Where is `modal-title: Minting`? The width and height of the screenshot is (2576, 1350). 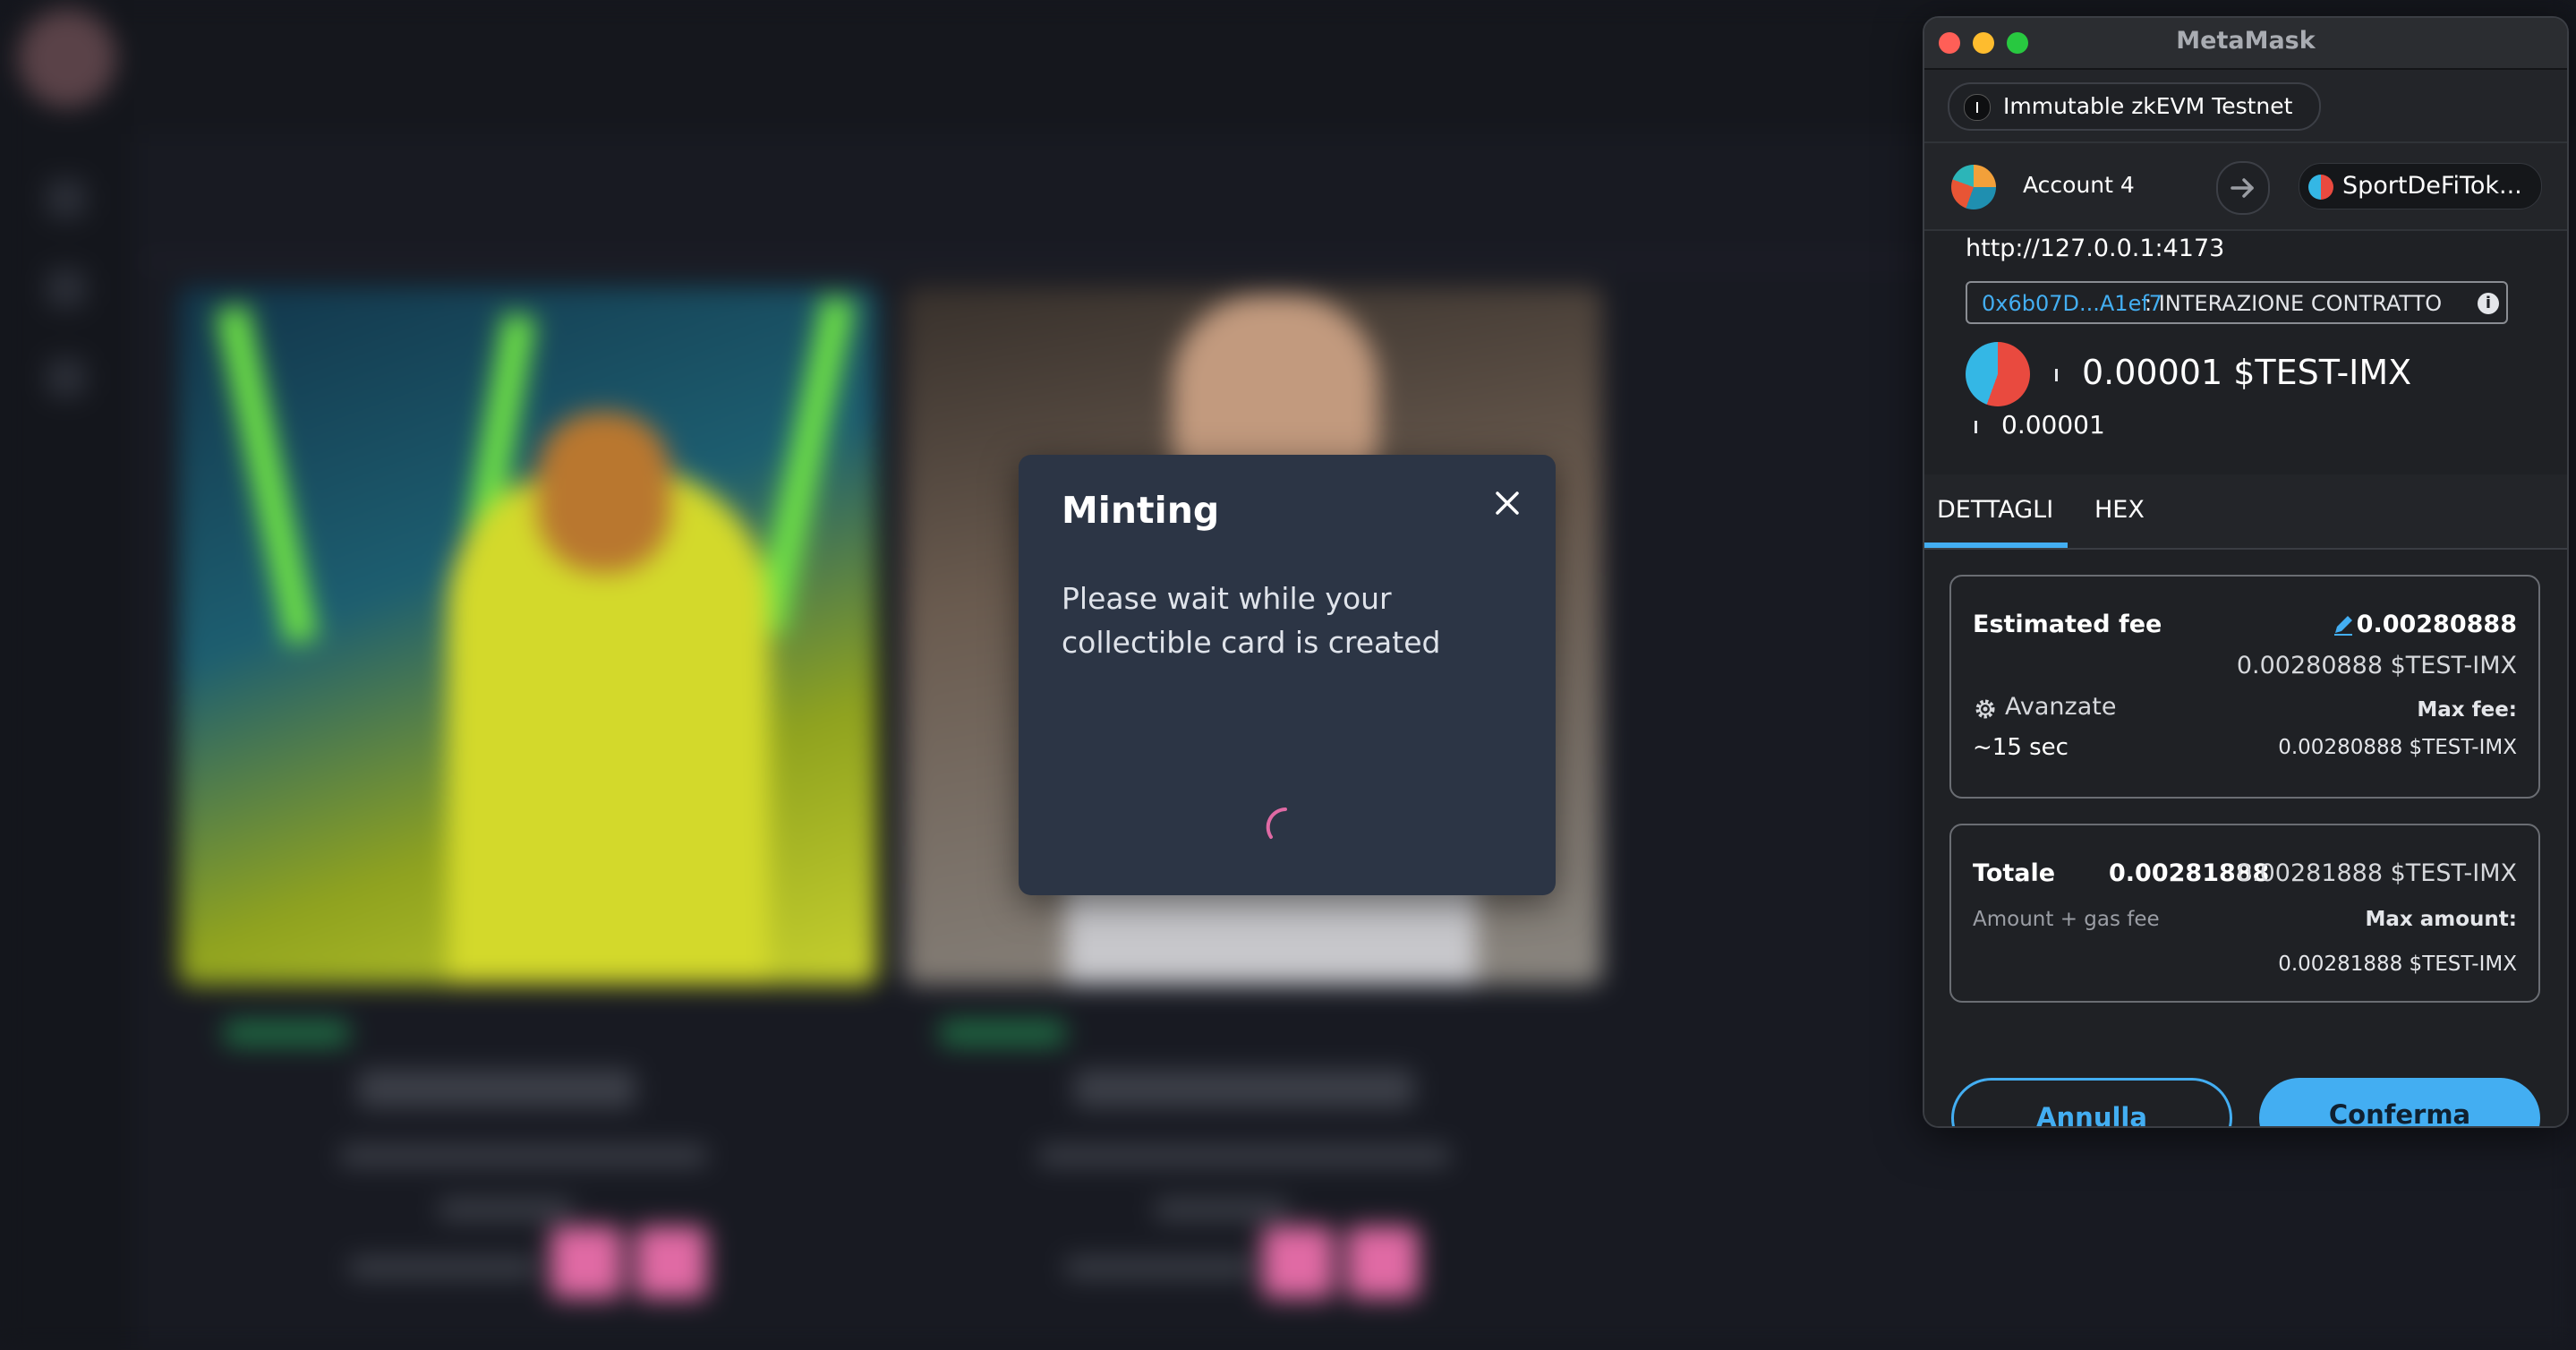 modal-title: Minting is located at coordinates (1141, 511).